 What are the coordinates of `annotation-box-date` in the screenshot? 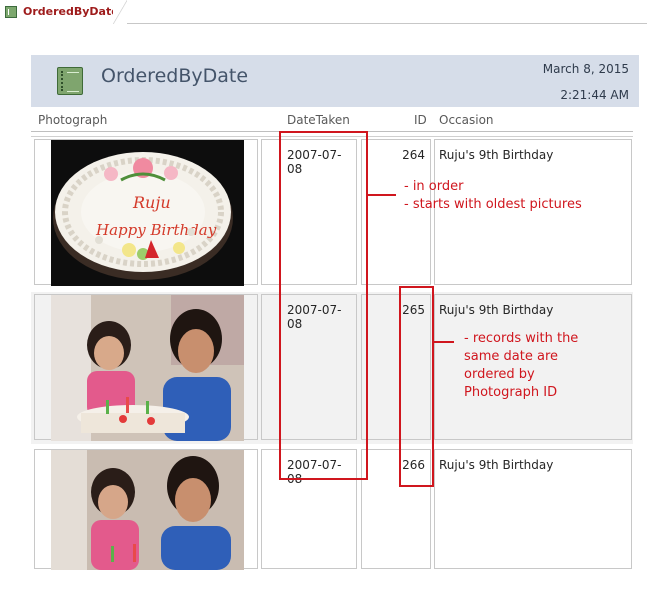 It's located at (323, 305).